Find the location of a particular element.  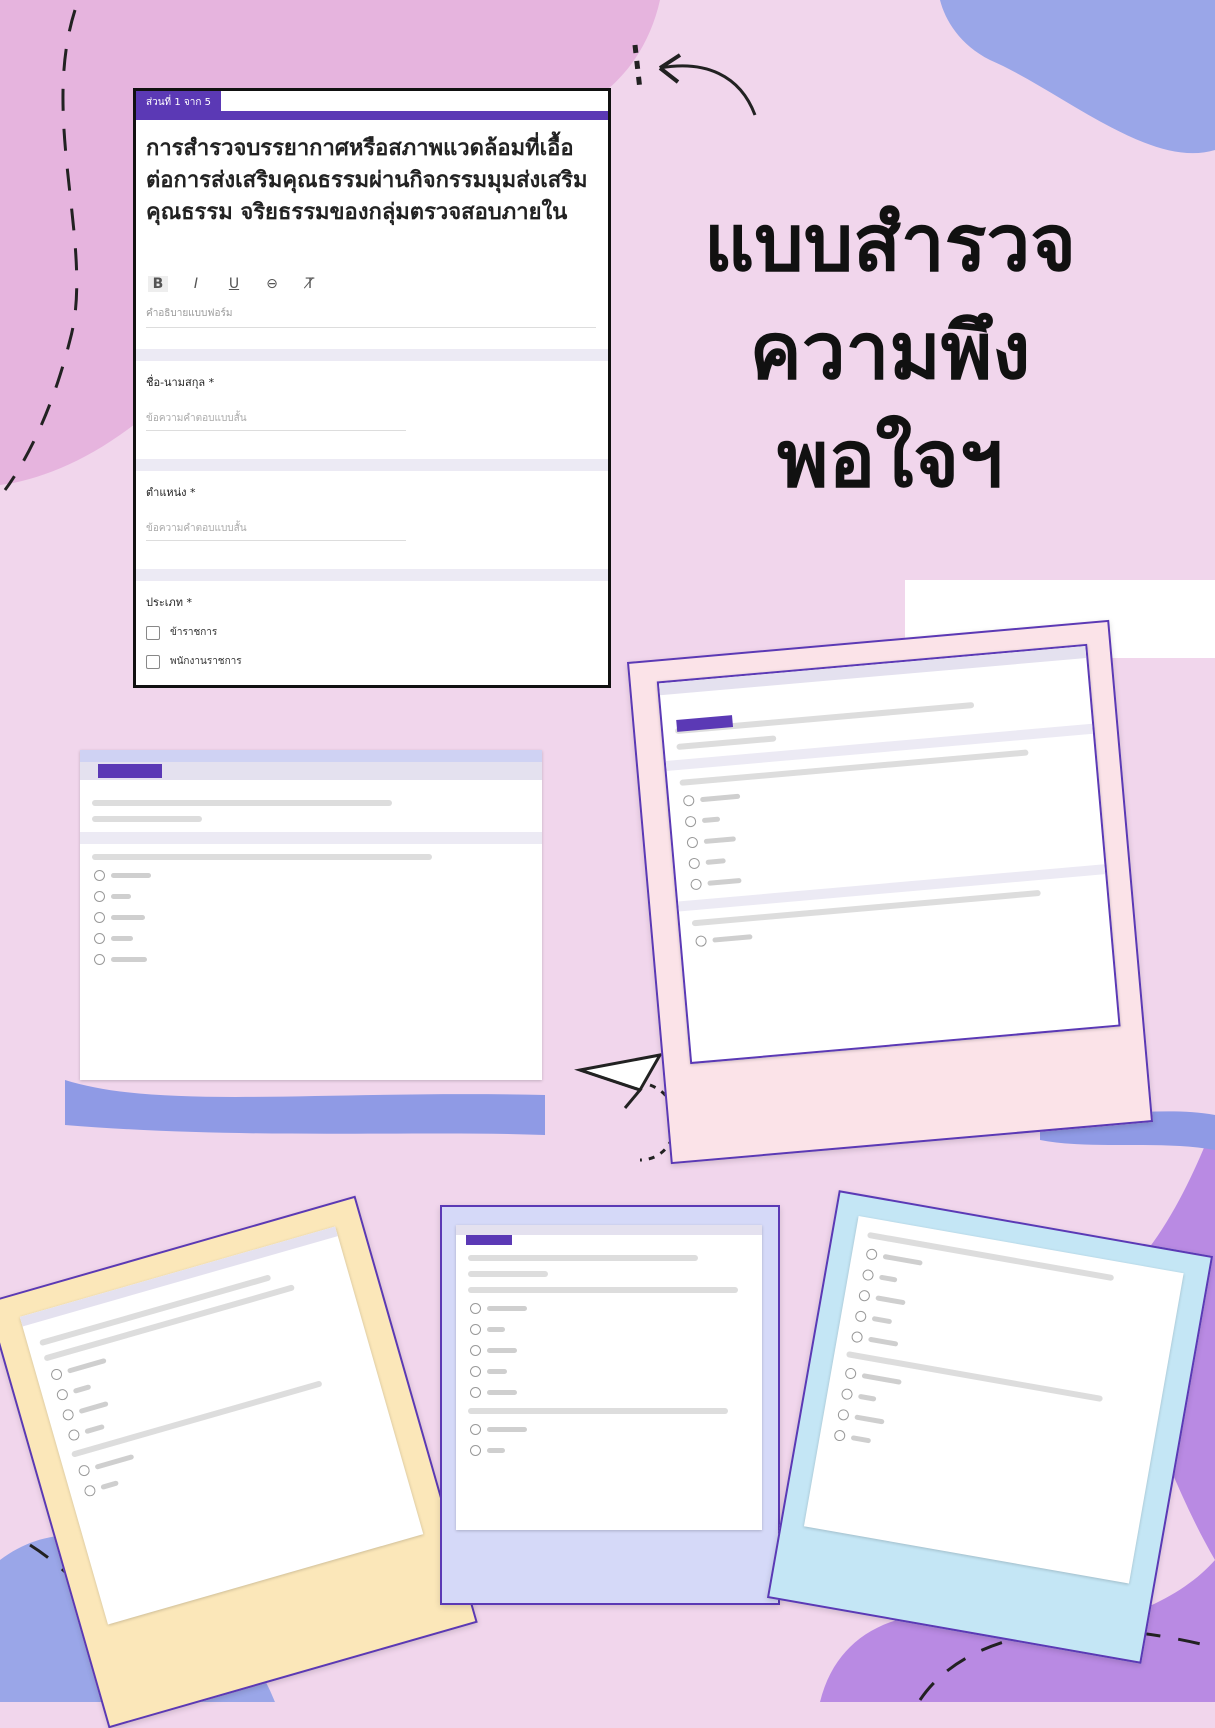

form-snippet-yellow is located at coordinates (221, 1425).